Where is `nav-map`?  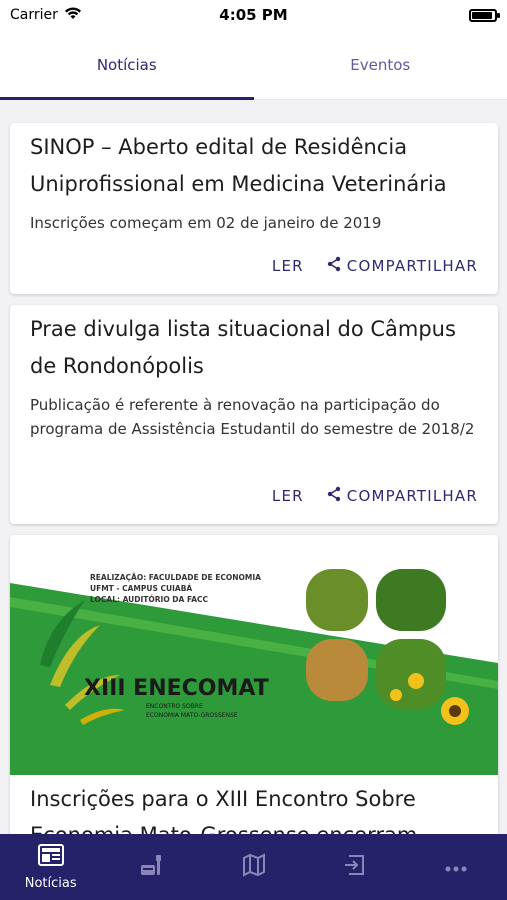
nav-map is located at coordinates (253, 867).